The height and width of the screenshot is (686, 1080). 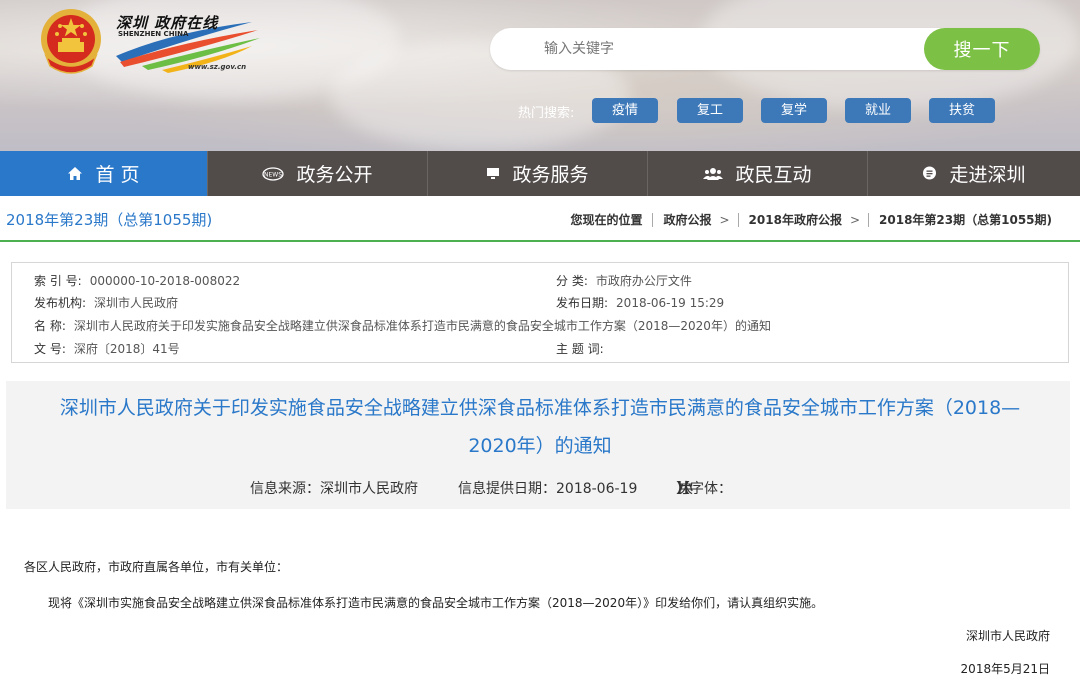 What do you see at coordinates (156, 567) in the screenshot?
I see `article-salutation: 各区人民政府，市政府直属各单位，市有关单位：` at bounding box center [156, 567].